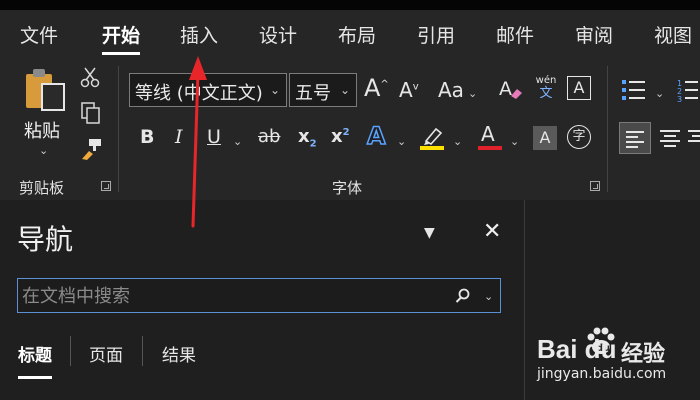  I want to click on superscript-button: x2, so click(340, 137).